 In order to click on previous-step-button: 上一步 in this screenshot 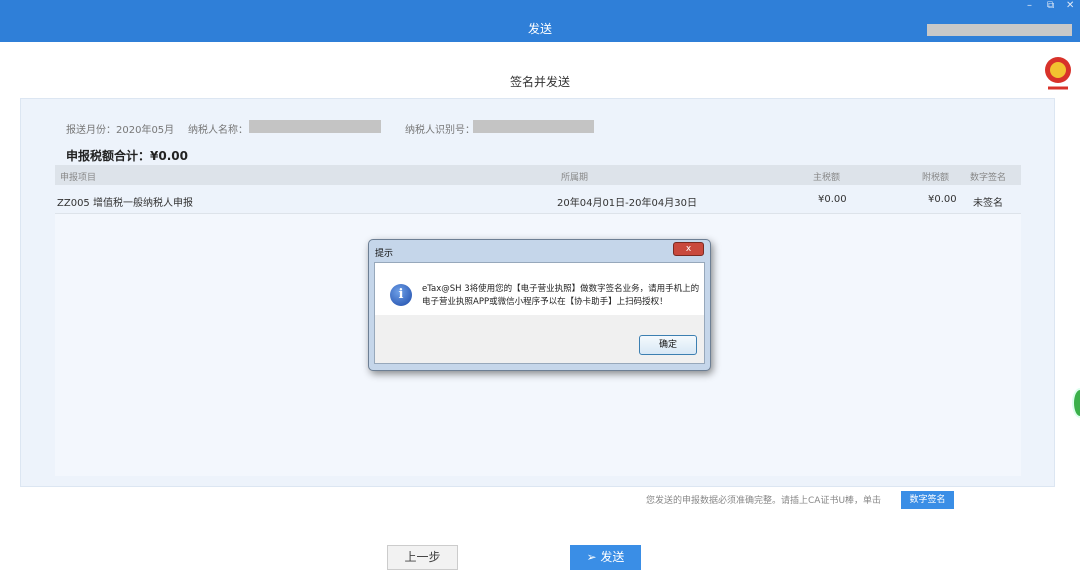, I will do `click(422, 557)`.